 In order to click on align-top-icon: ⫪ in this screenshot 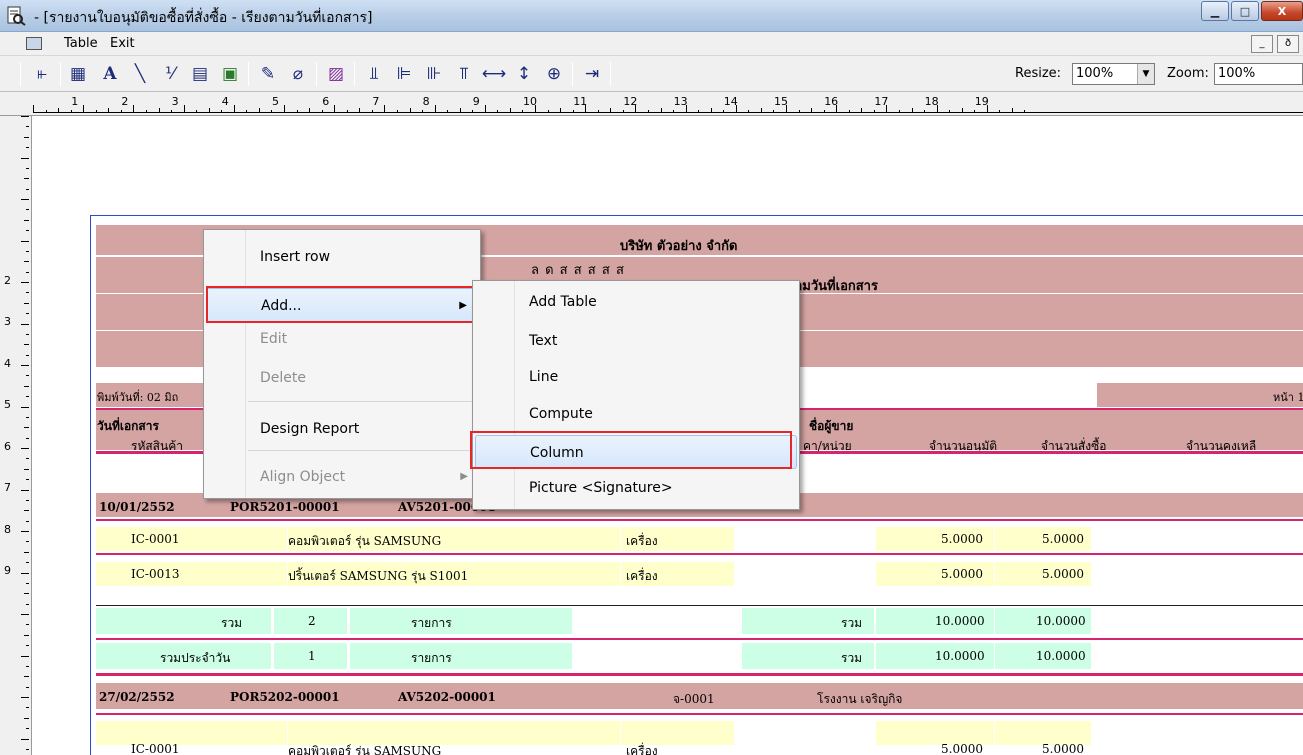, I will do `click(464, 74)`.